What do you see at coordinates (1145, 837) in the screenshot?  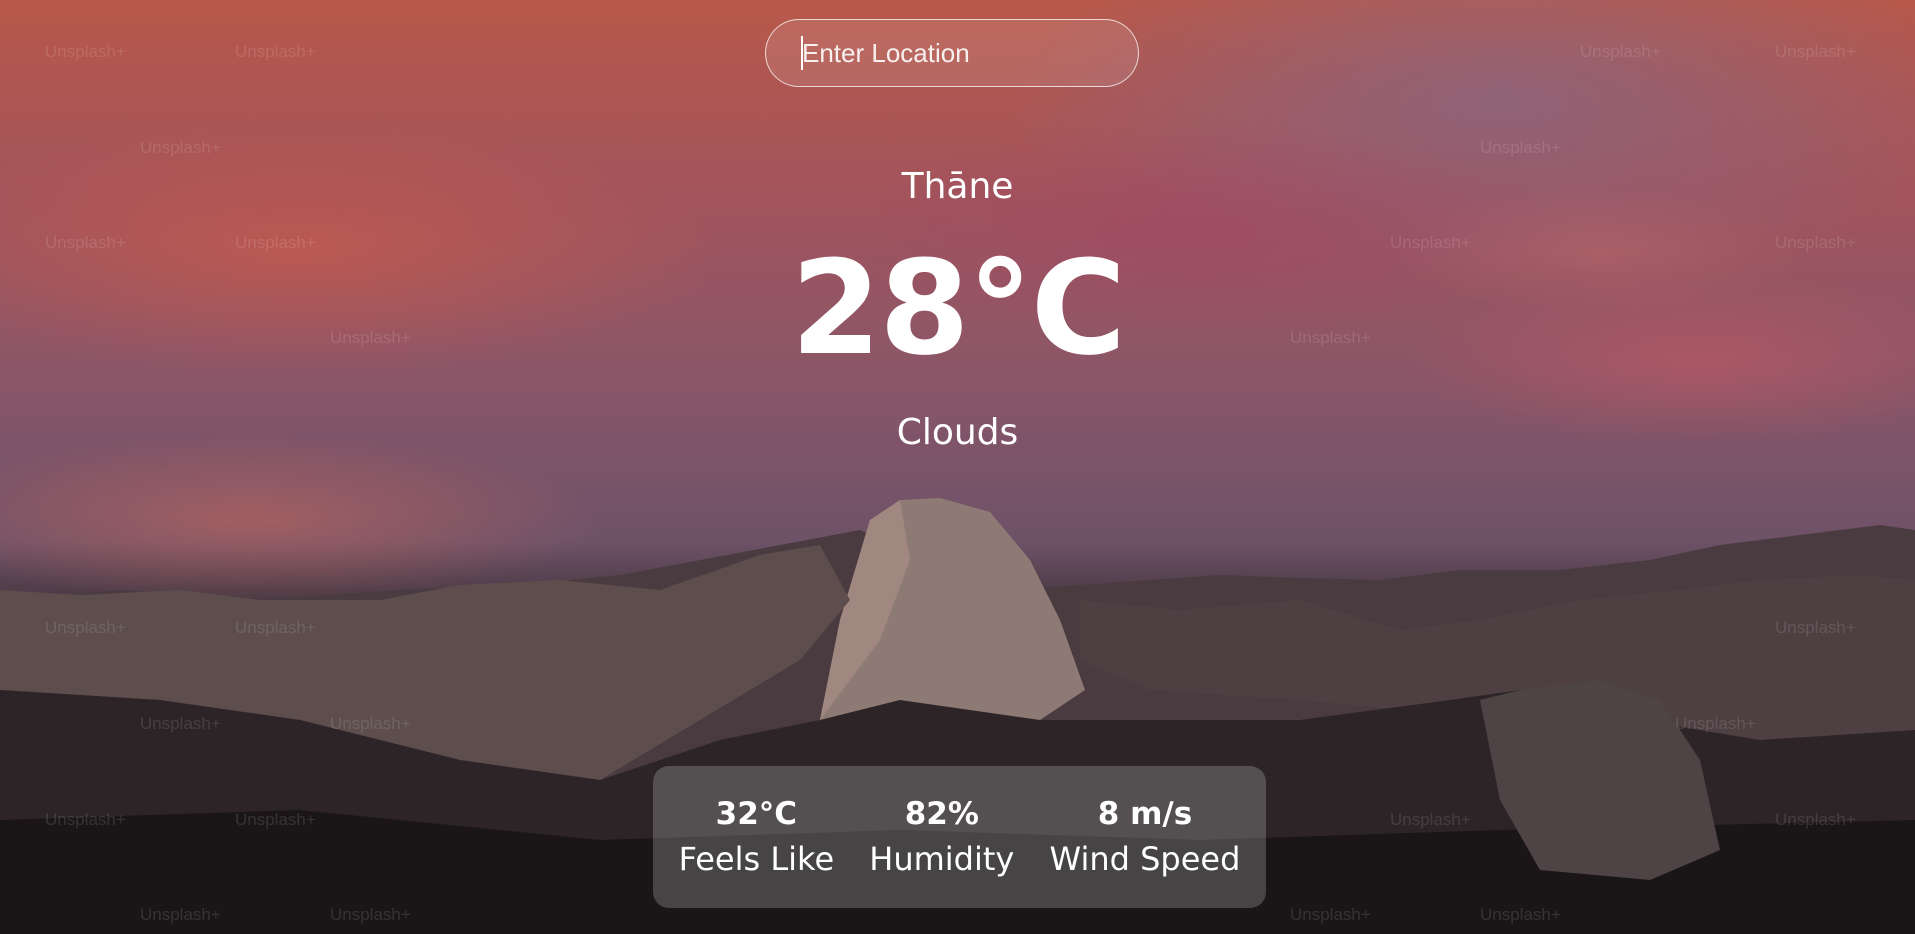 I see `stat-wind-speed: 8 m/s Wind Speed` at bounding box center [1145, 837].